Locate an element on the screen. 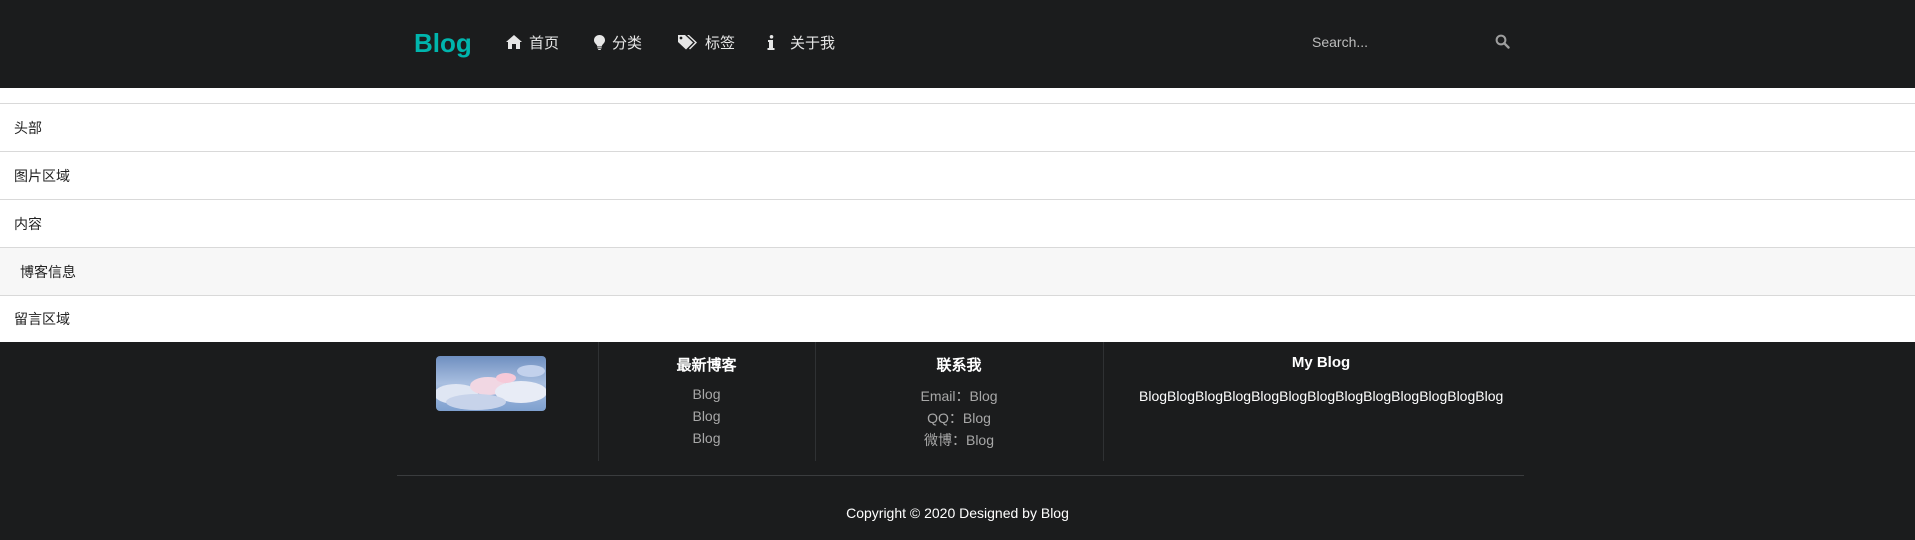 Image resolution: width=1915 pixels, height=540 pixels. info-icon is located at coordinates (771, 42).